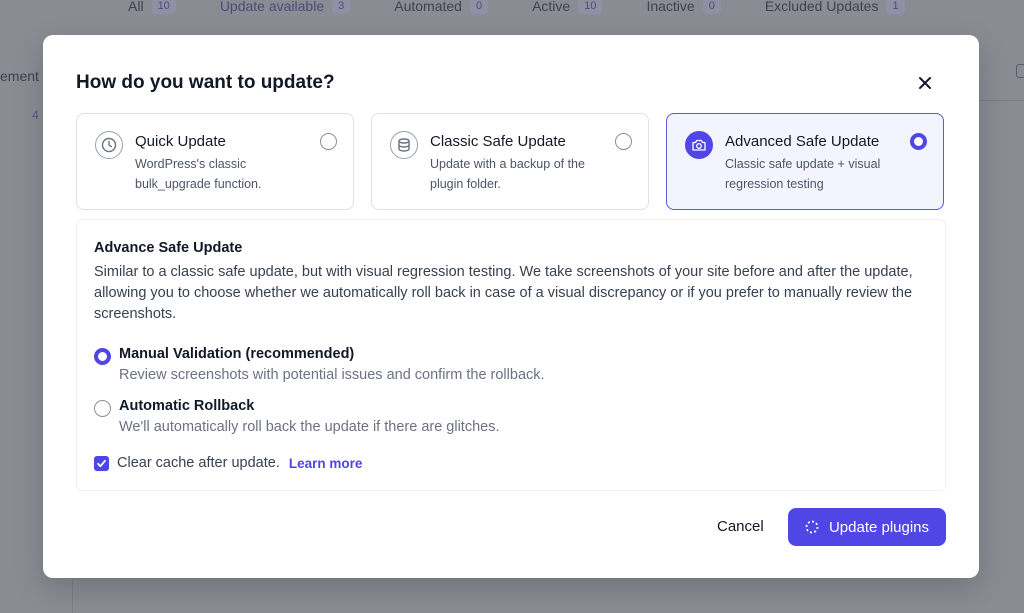 This screenshot has width=1024, height=613. What do you see at coordinates (821, 7) in the screenshot?
I see `tab-label: Excluded Updates` at bounding box center [821, 7].